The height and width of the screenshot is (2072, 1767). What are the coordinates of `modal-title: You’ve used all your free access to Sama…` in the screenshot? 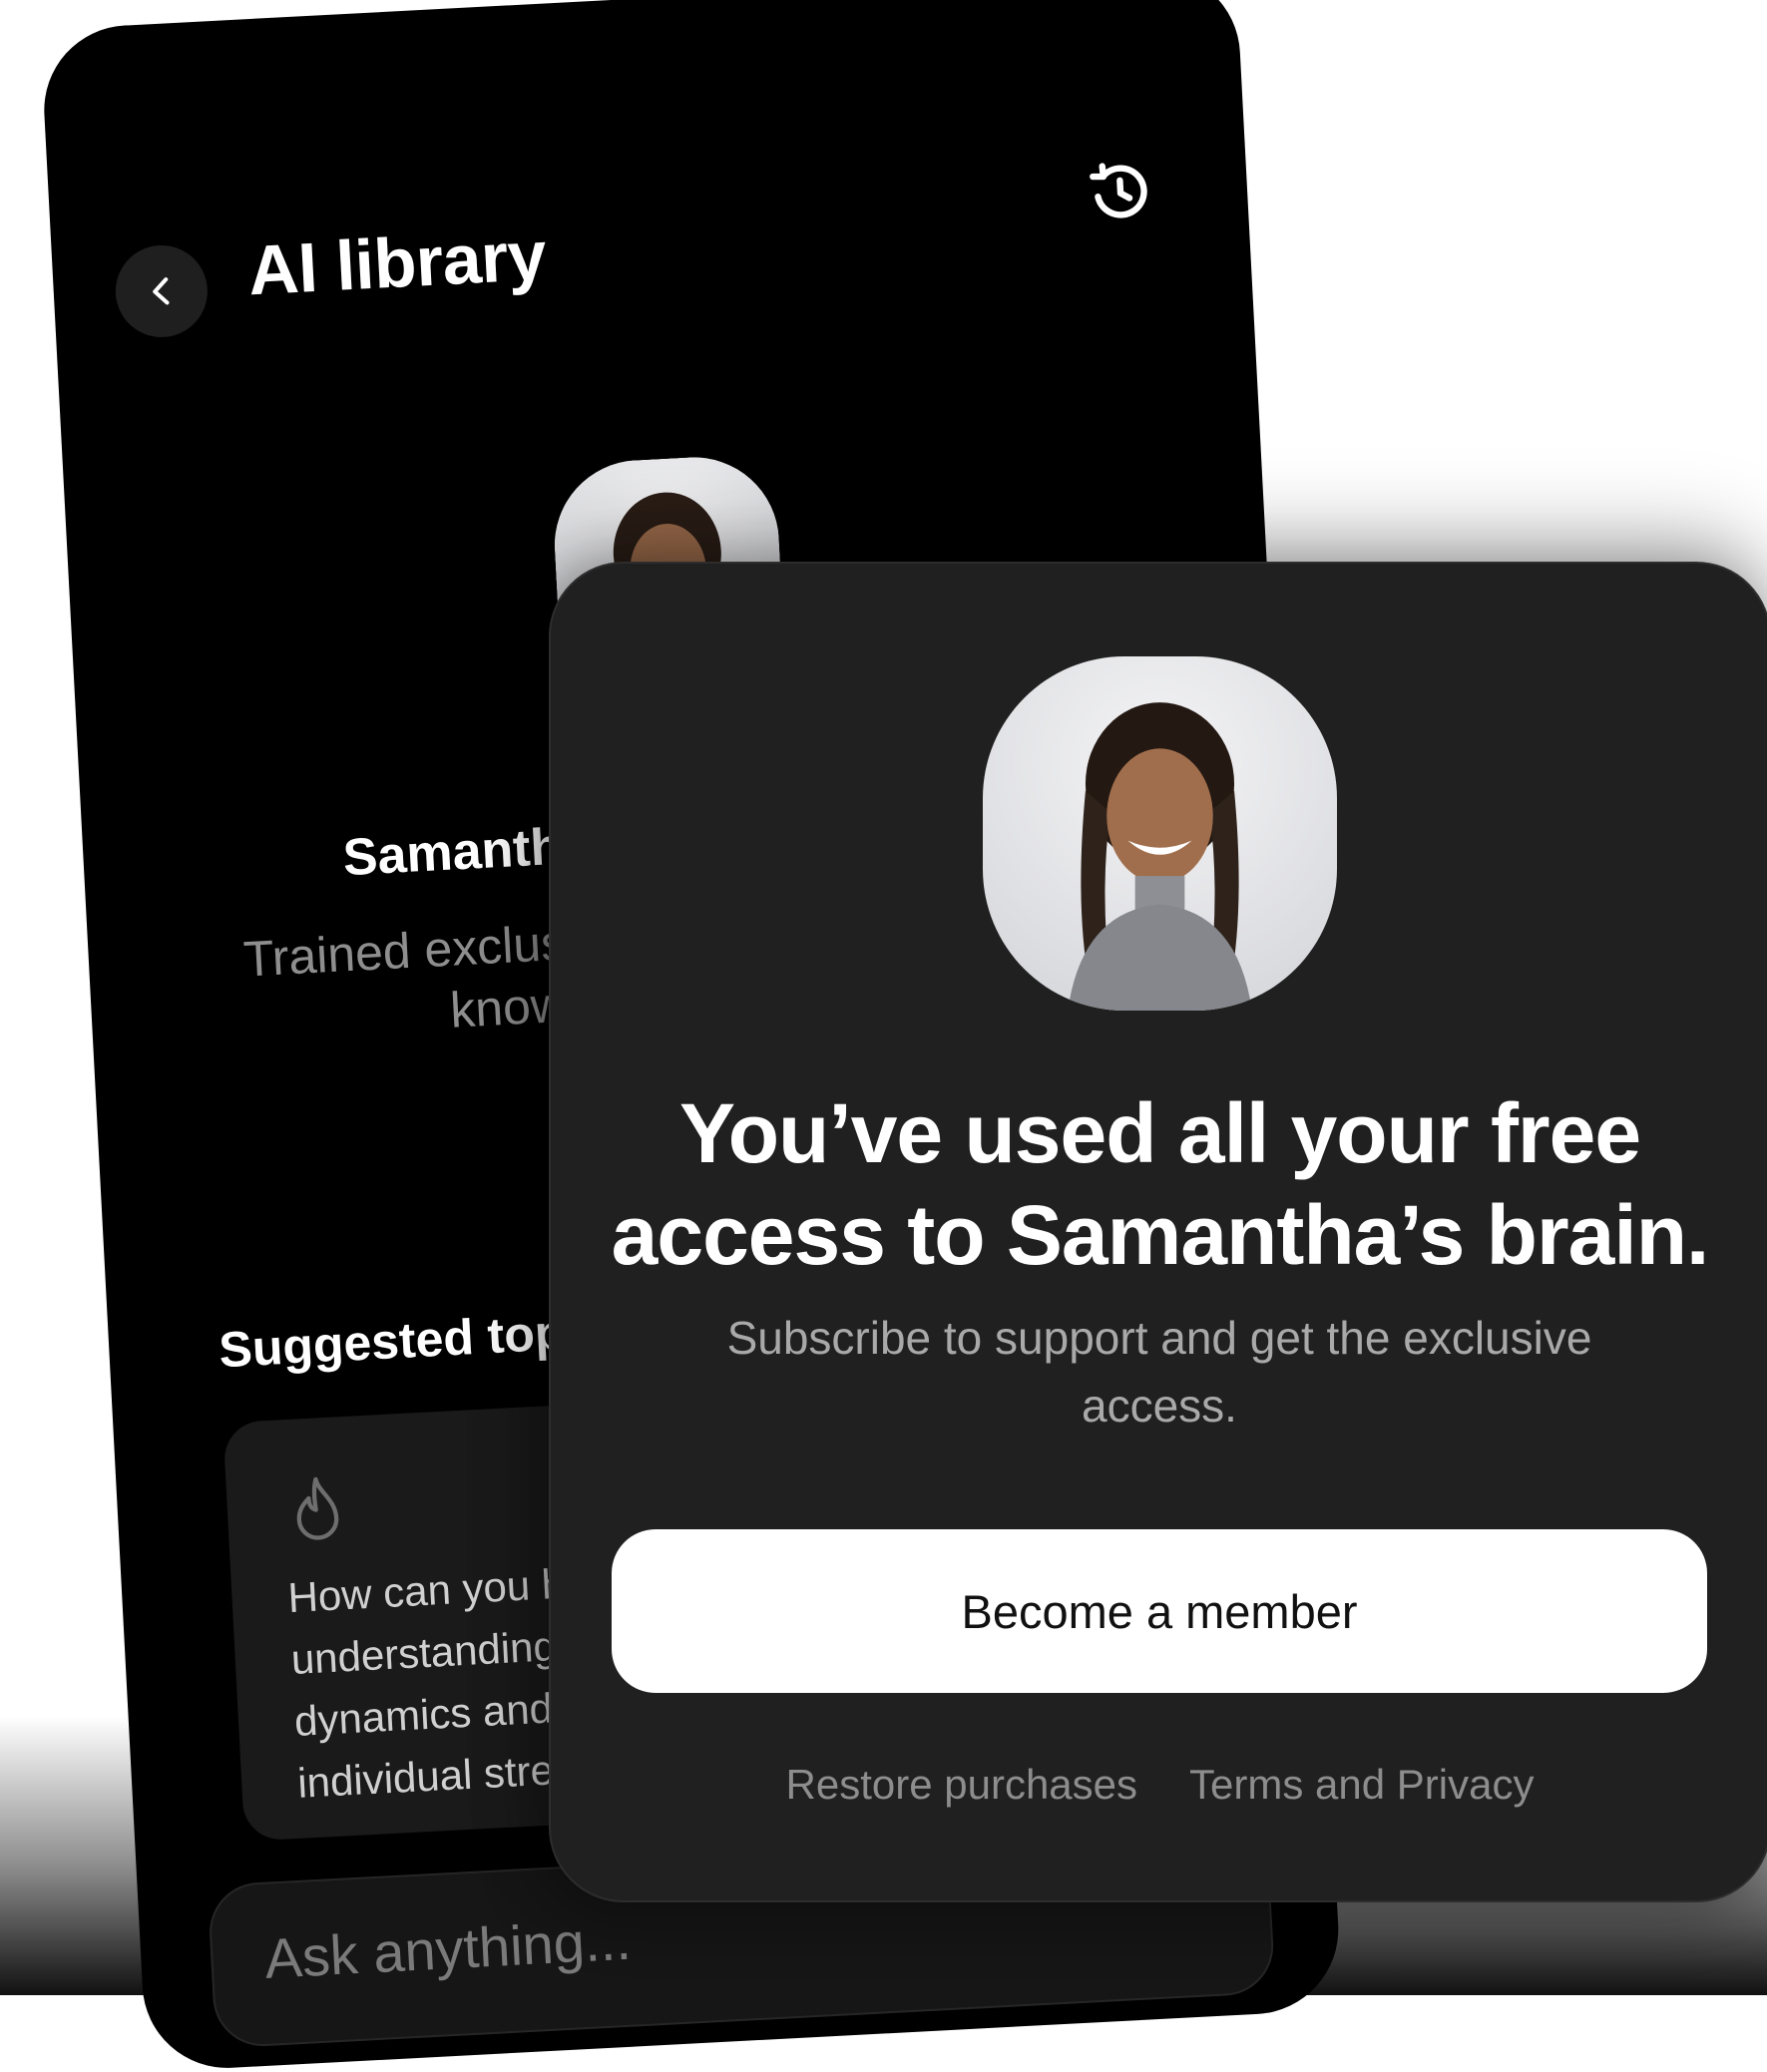 It's located at (1159, 1184).